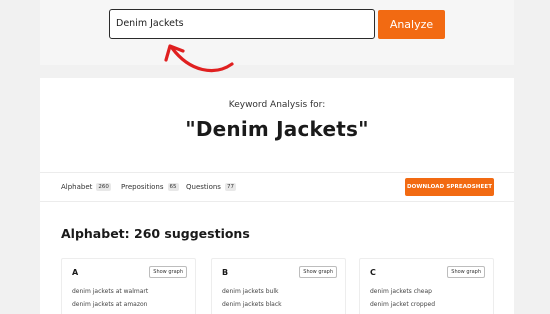 The height and width of the screenshot is (314, 550). Describe the element at coordinates (373, 272) in the screenshot. I see `group-letter: C` at that location.